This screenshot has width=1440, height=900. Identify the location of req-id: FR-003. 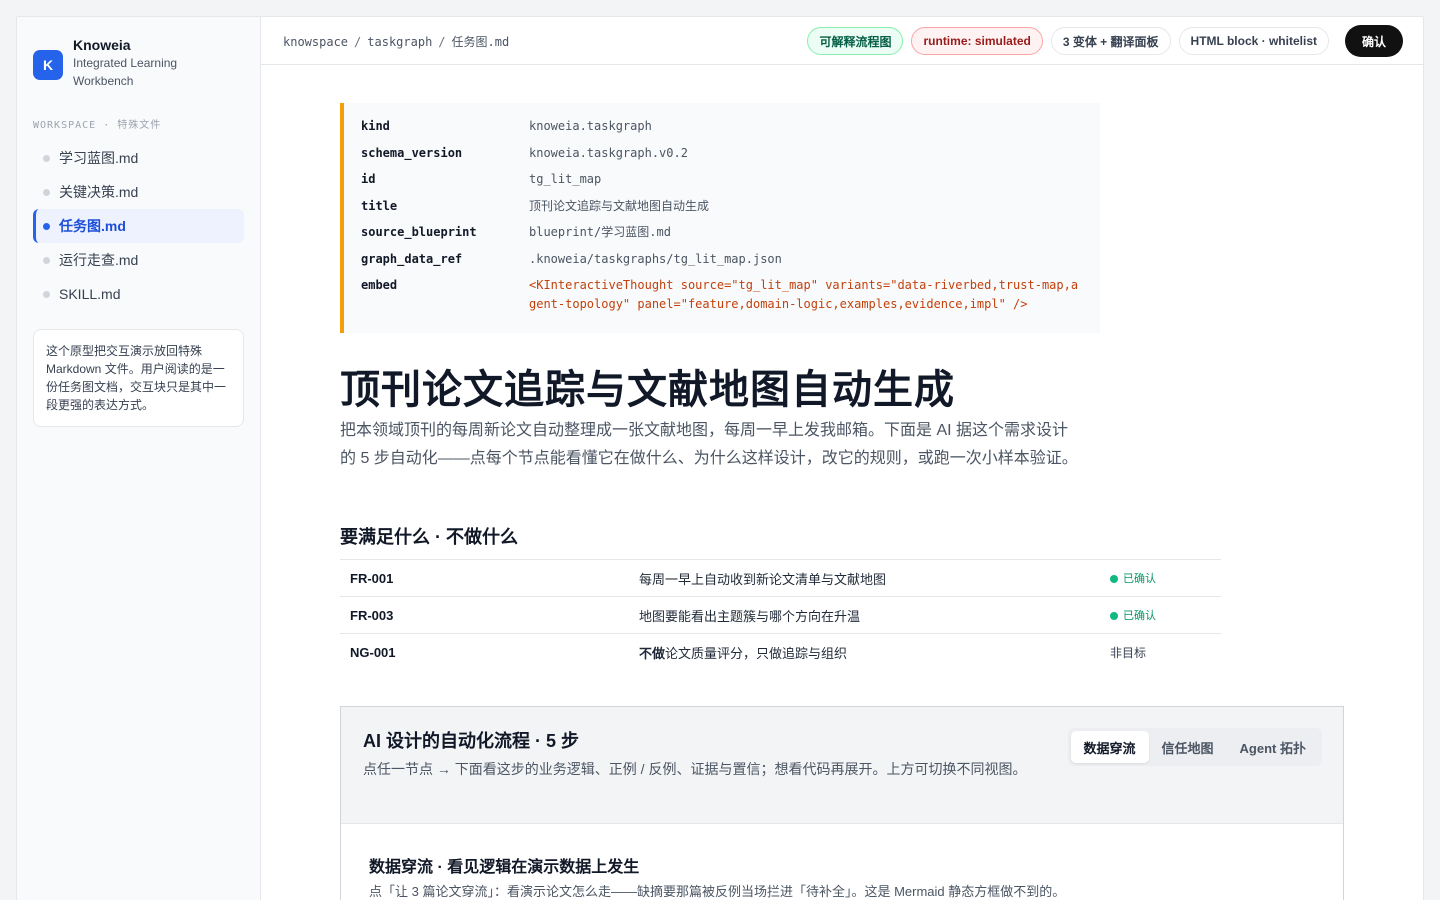
(489, 615).